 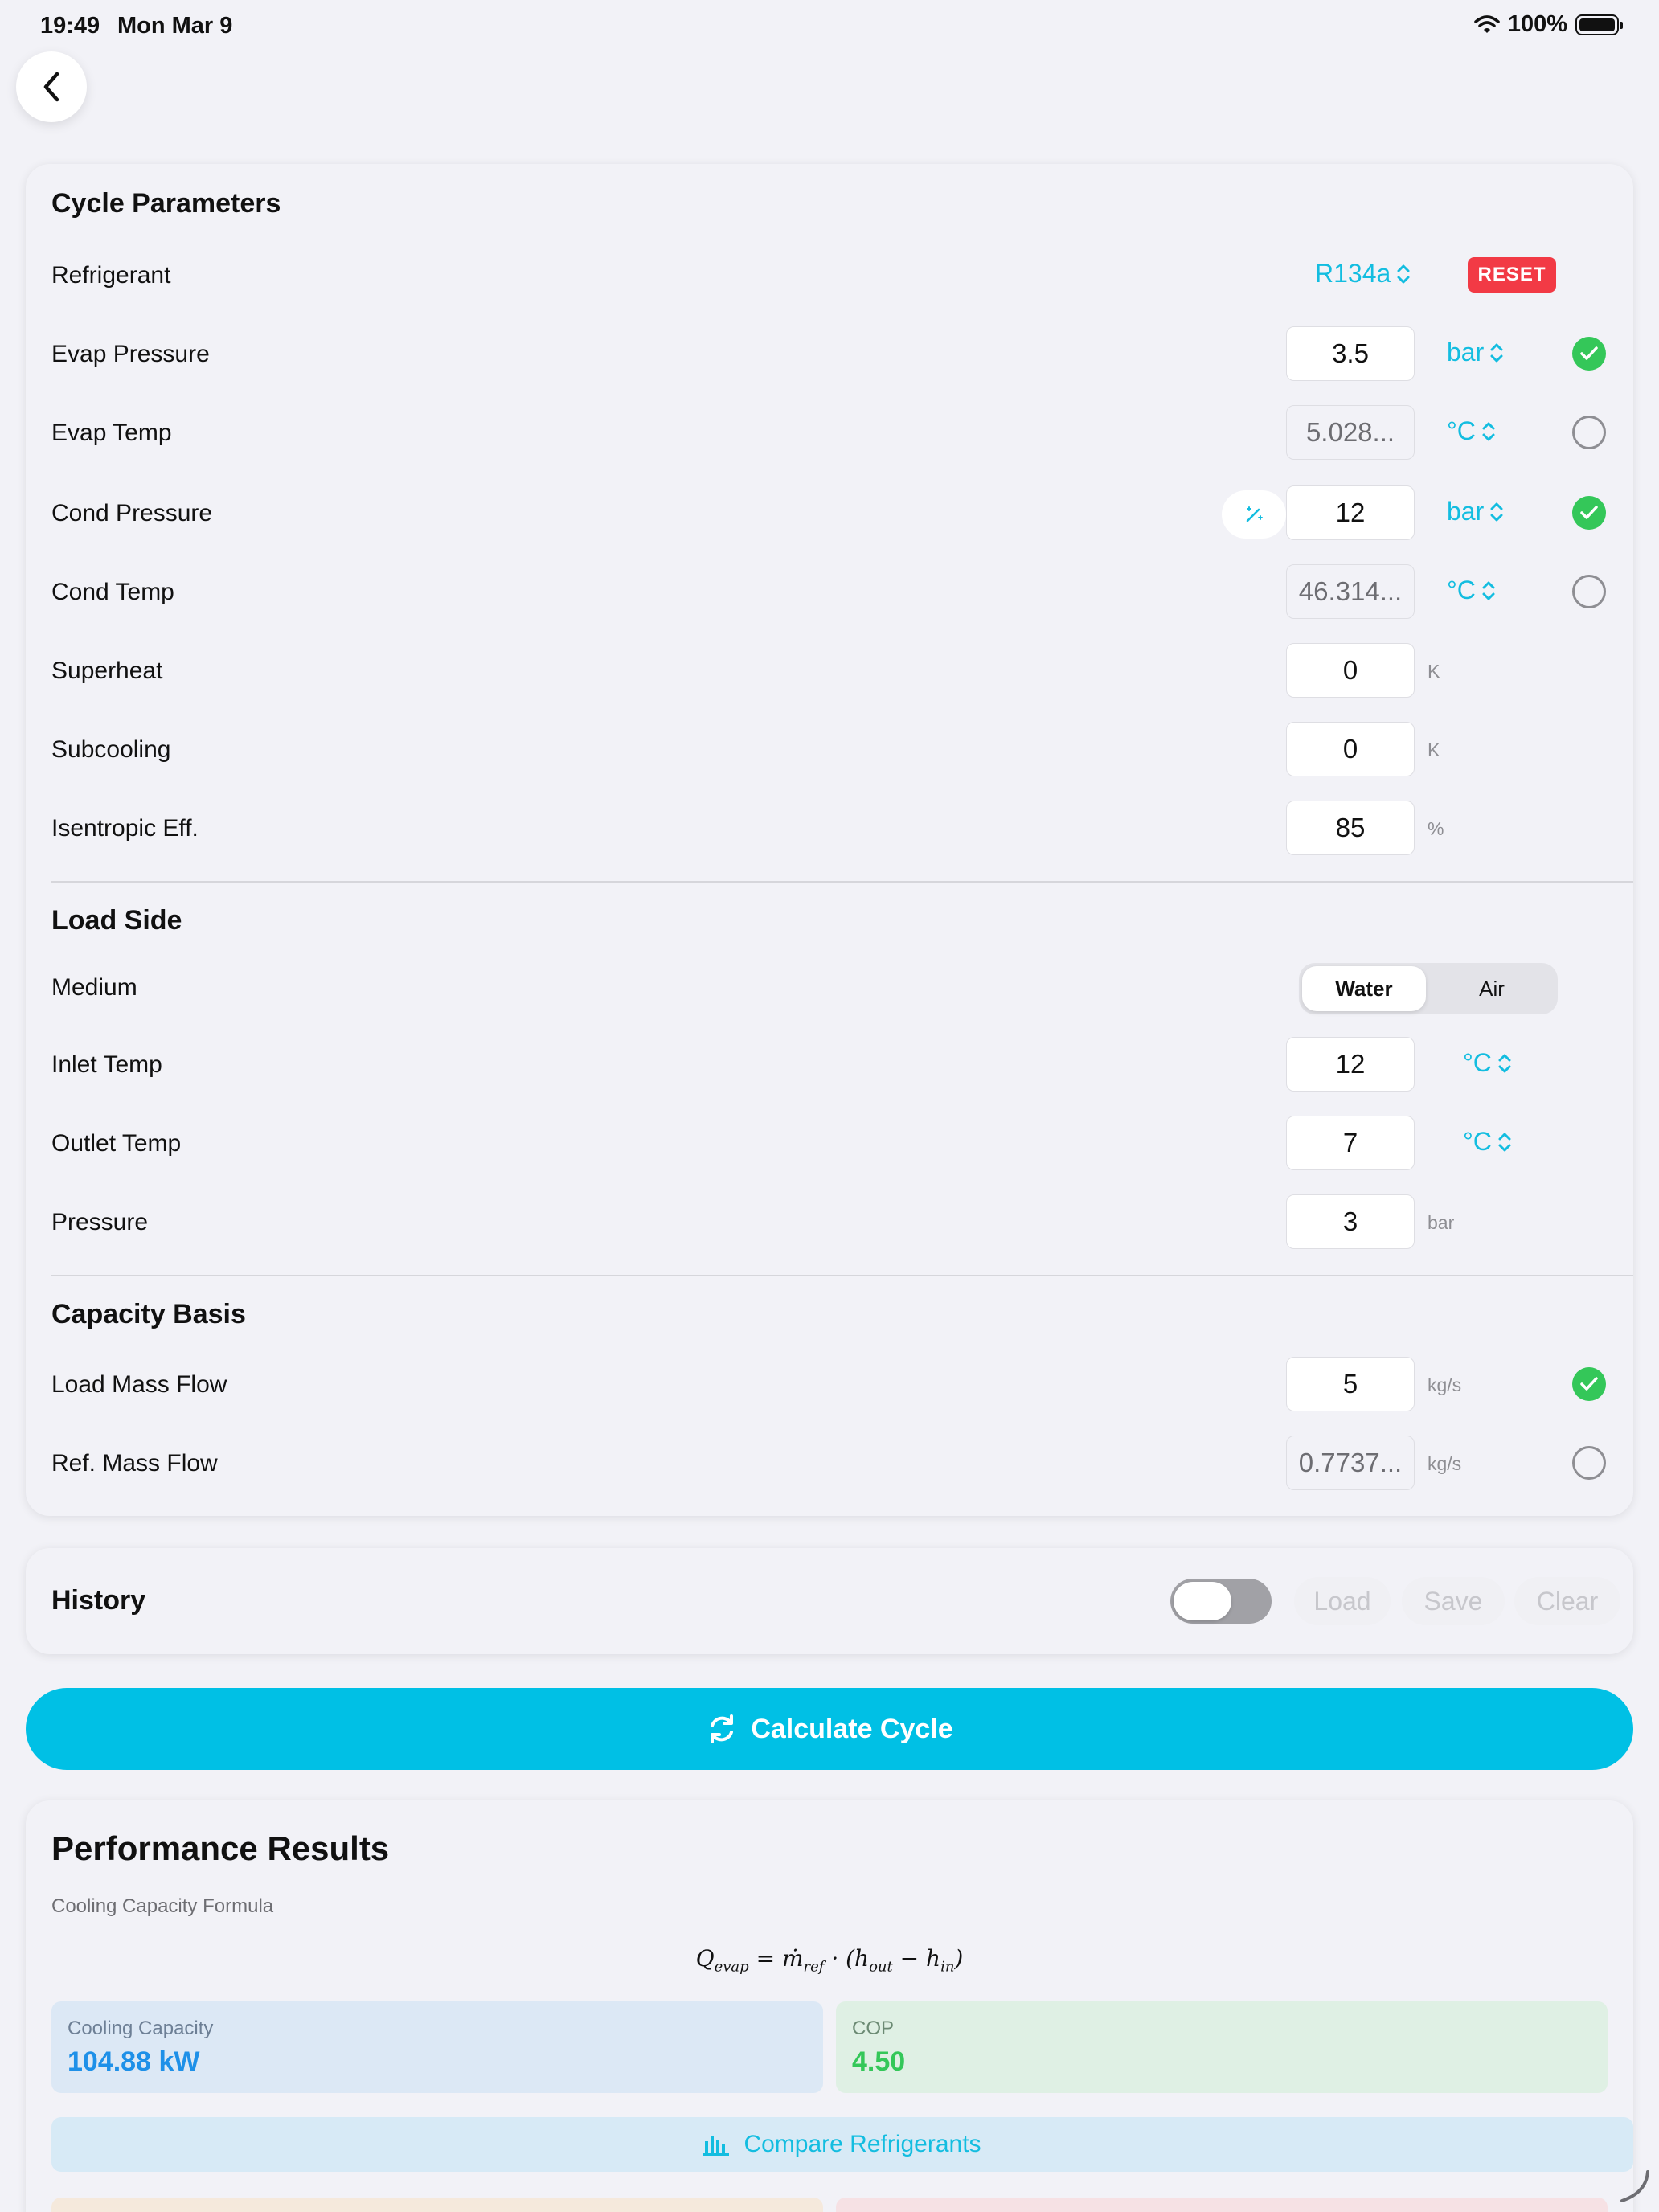 I want to click on battery-percent: 100%, so click(x=1537, y=24).